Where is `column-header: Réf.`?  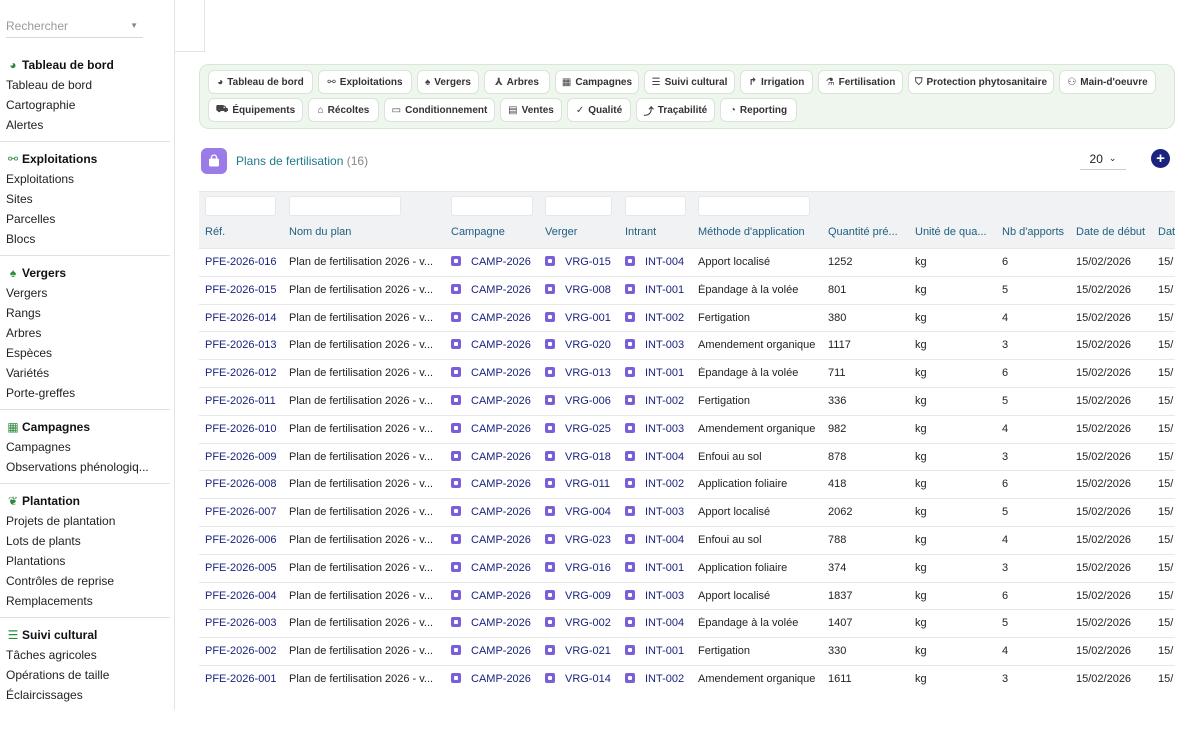 column-header: Réf. is located at coordinates (245, 232).